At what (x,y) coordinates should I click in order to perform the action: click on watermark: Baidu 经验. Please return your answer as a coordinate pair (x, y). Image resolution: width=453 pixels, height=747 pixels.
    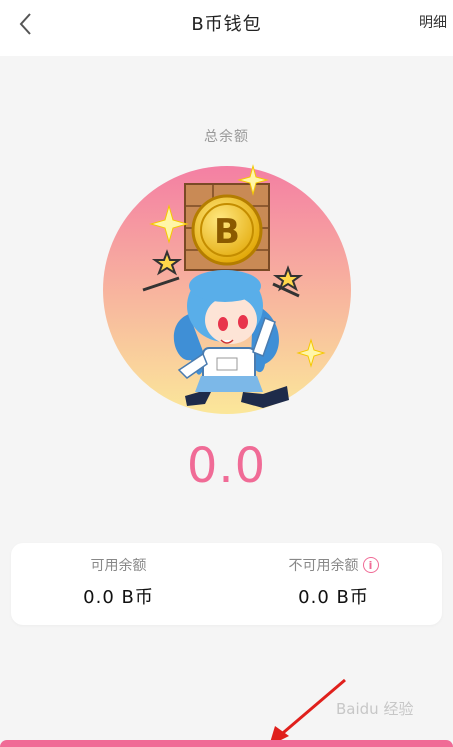
    Looking at the image, I should click on (375, 709).